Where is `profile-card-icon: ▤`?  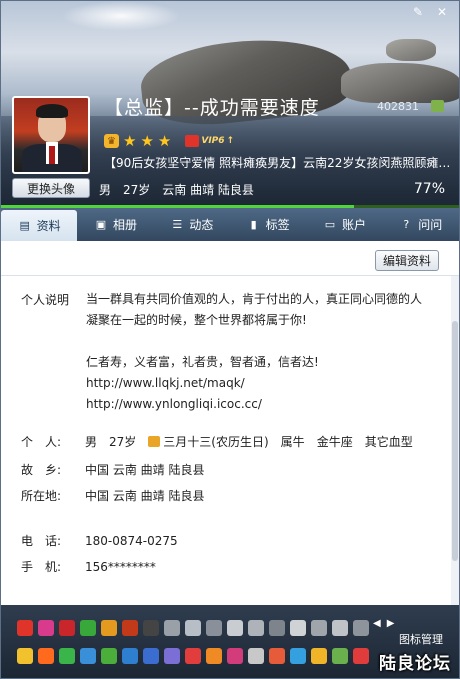
profile-card-icon: ▤ is located at coordinates (24, 225).